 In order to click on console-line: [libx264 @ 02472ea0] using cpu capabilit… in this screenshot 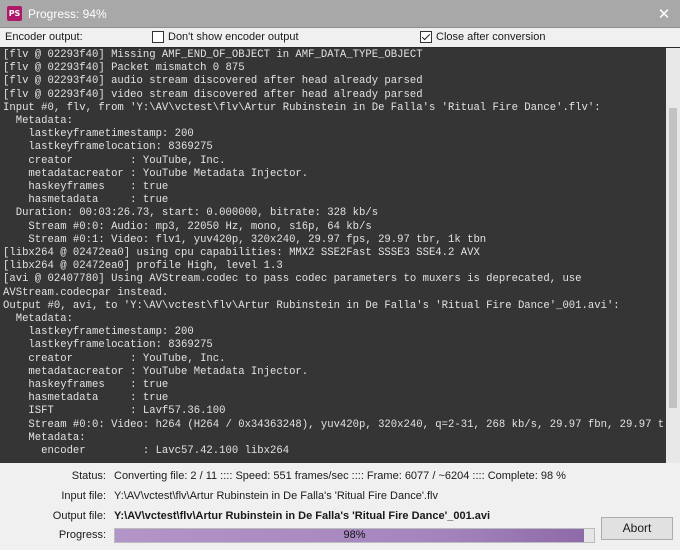, I will do `click(241, 253)`.